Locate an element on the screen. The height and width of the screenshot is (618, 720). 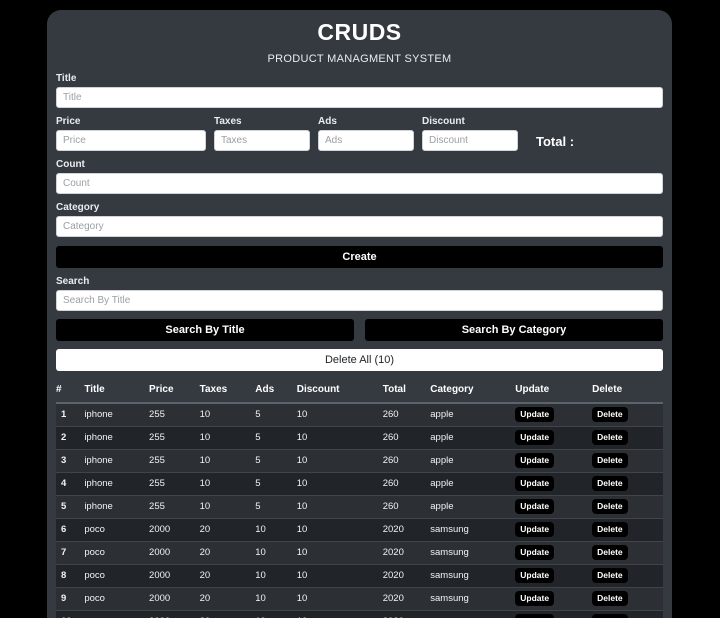
ads-input is located at coordinates (366, 140).